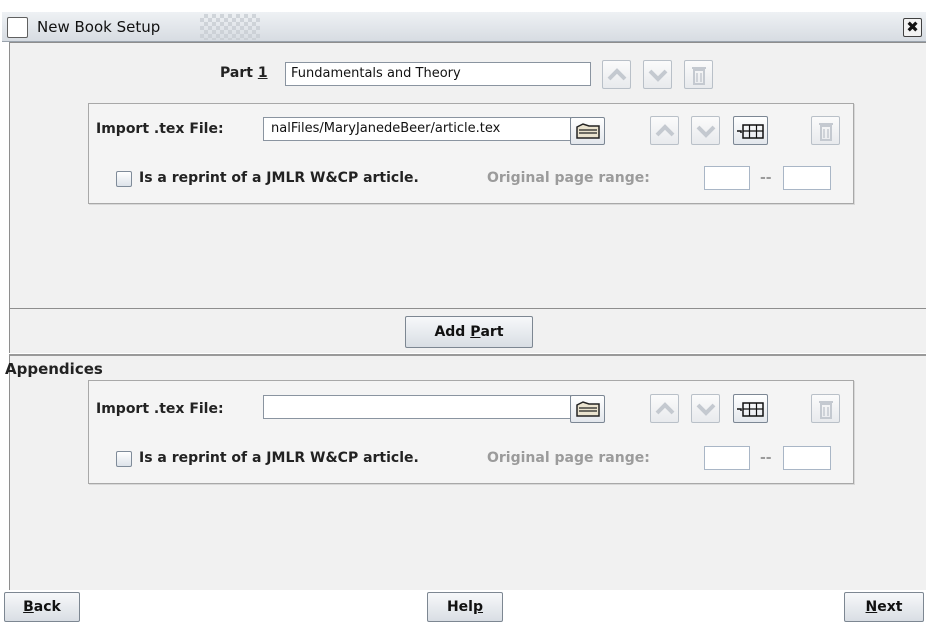  Describe the element at coordinates (452, 332) in the screenshot. I see `add-part-prefix: Add` at that location.